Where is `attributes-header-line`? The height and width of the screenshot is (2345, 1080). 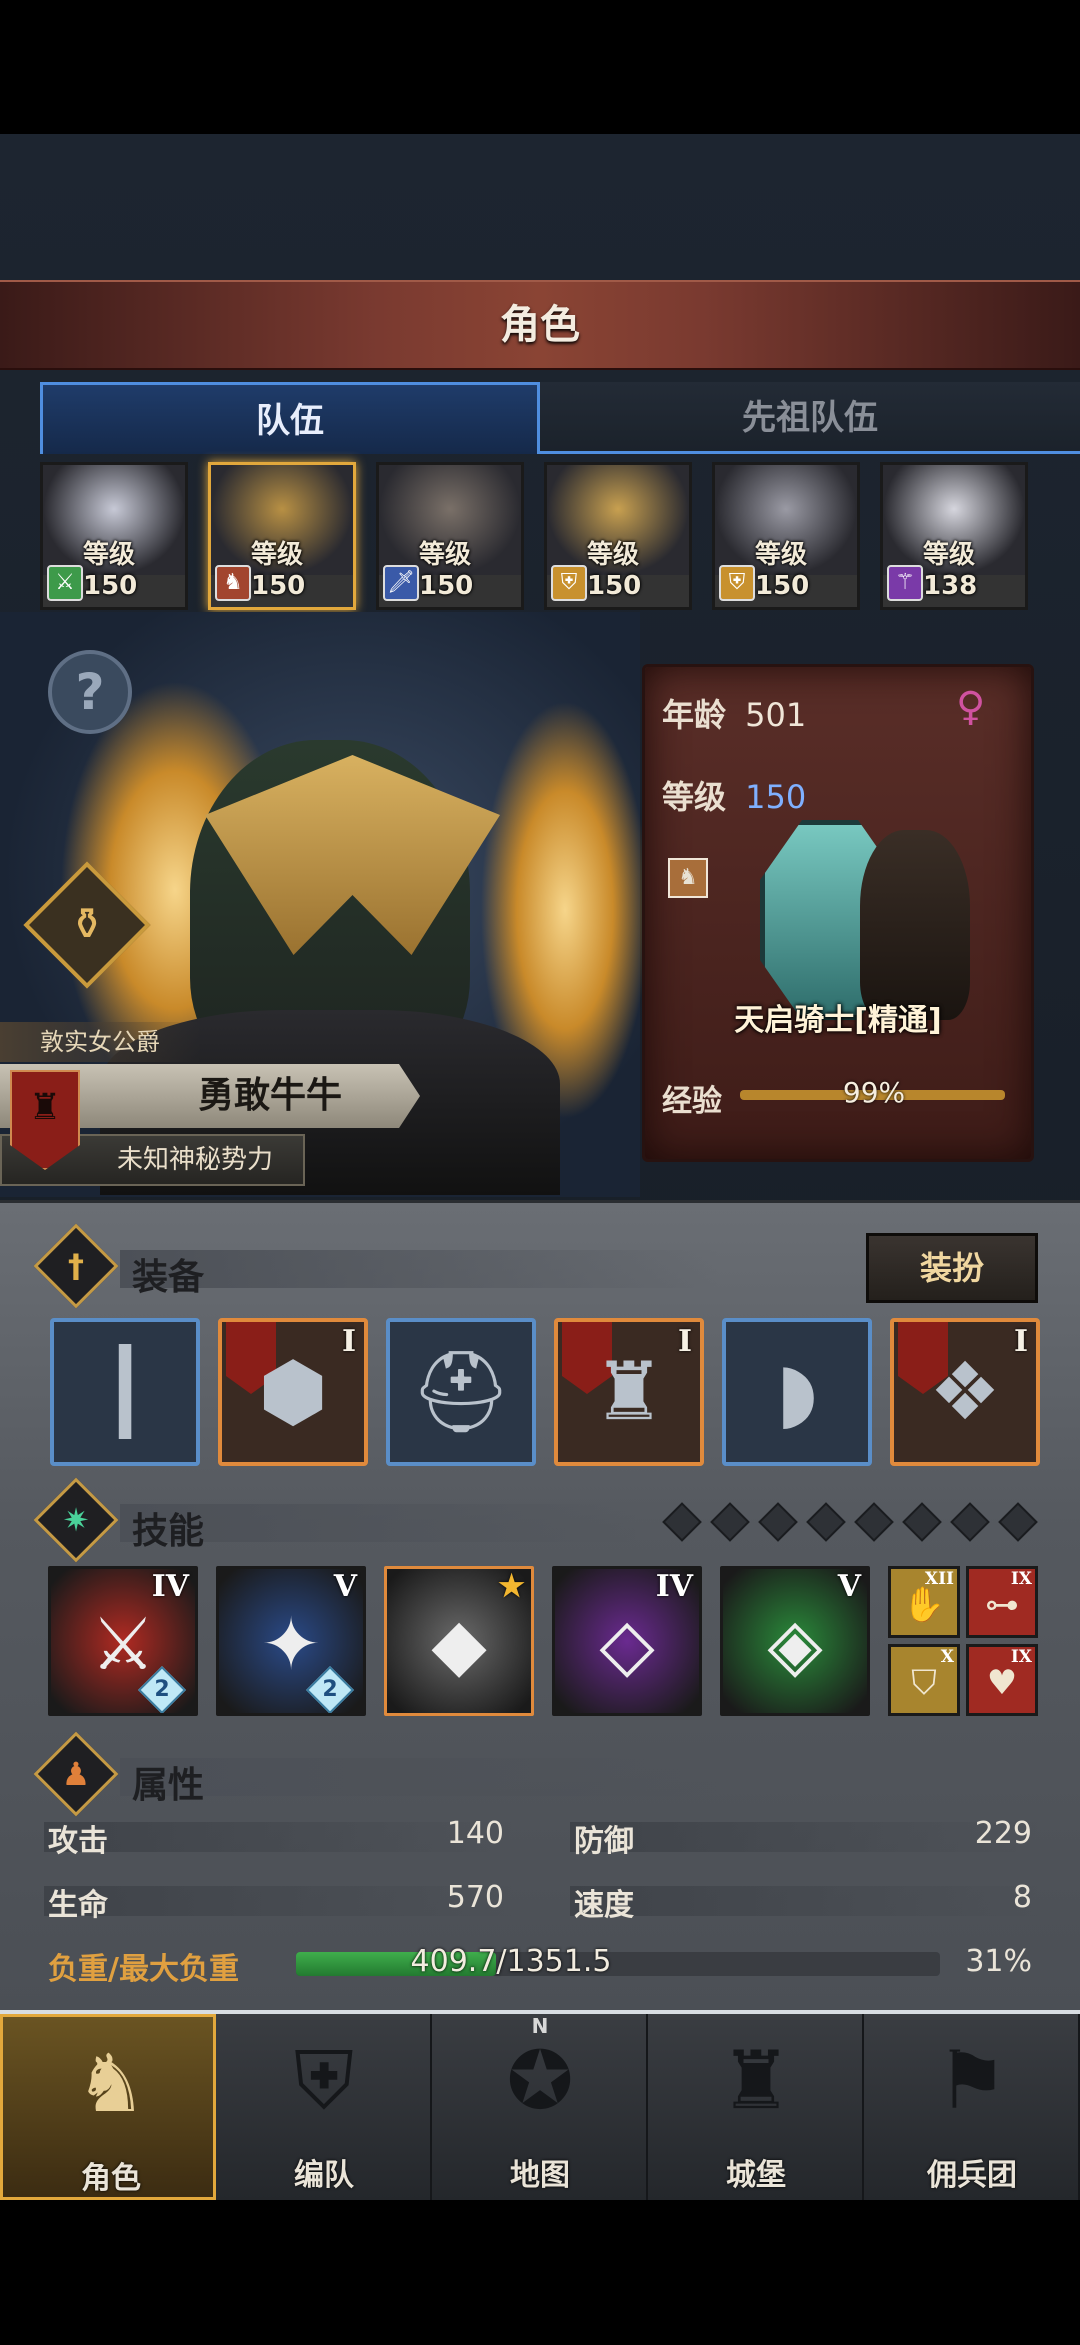
attributes-header-line is located at coordinates (420, 1777).